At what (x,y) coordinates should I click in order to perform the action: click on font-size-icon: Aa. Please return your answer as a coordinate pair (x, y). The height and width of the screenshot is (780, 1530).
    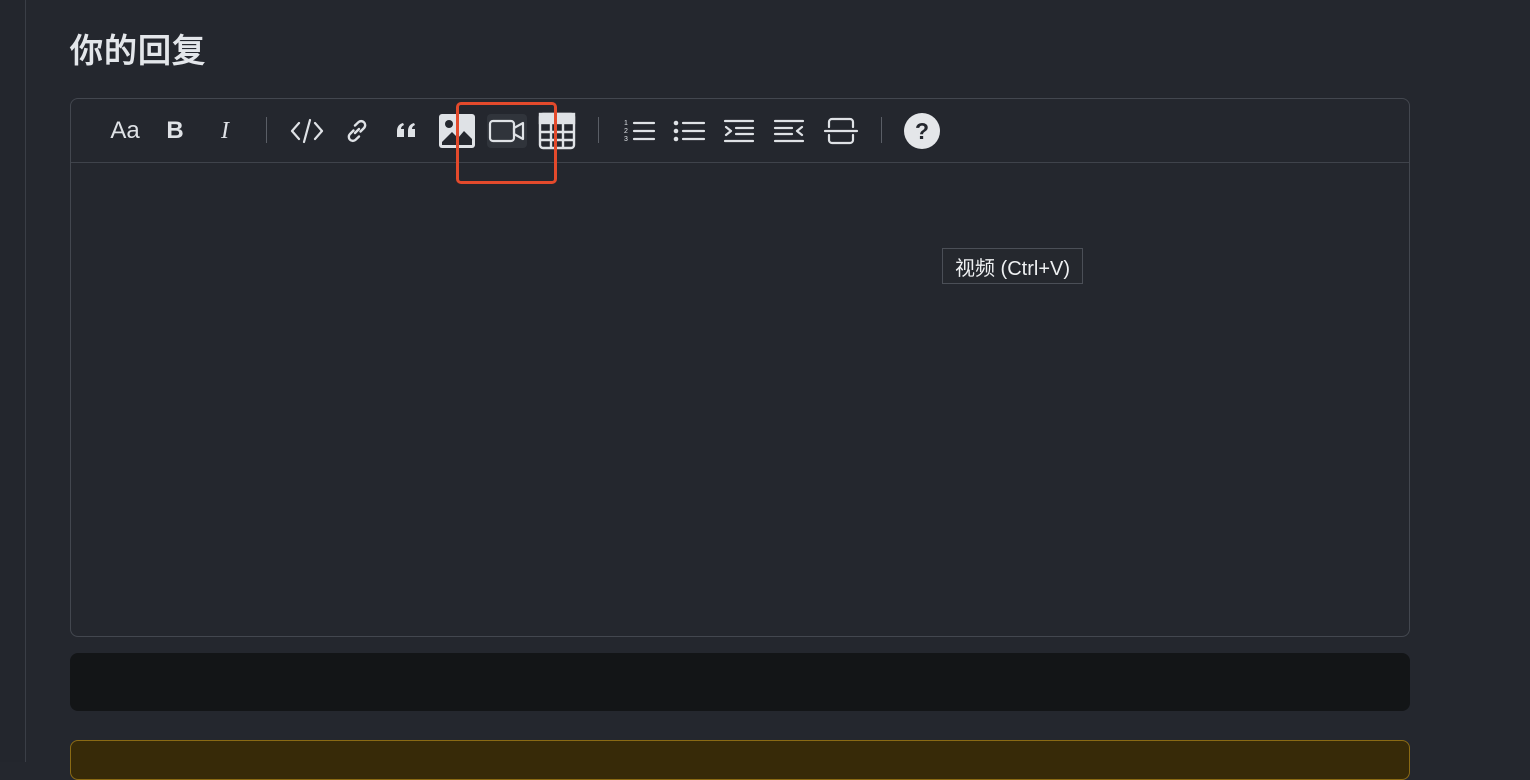
    Looking at the image, I should click on (125, 130).